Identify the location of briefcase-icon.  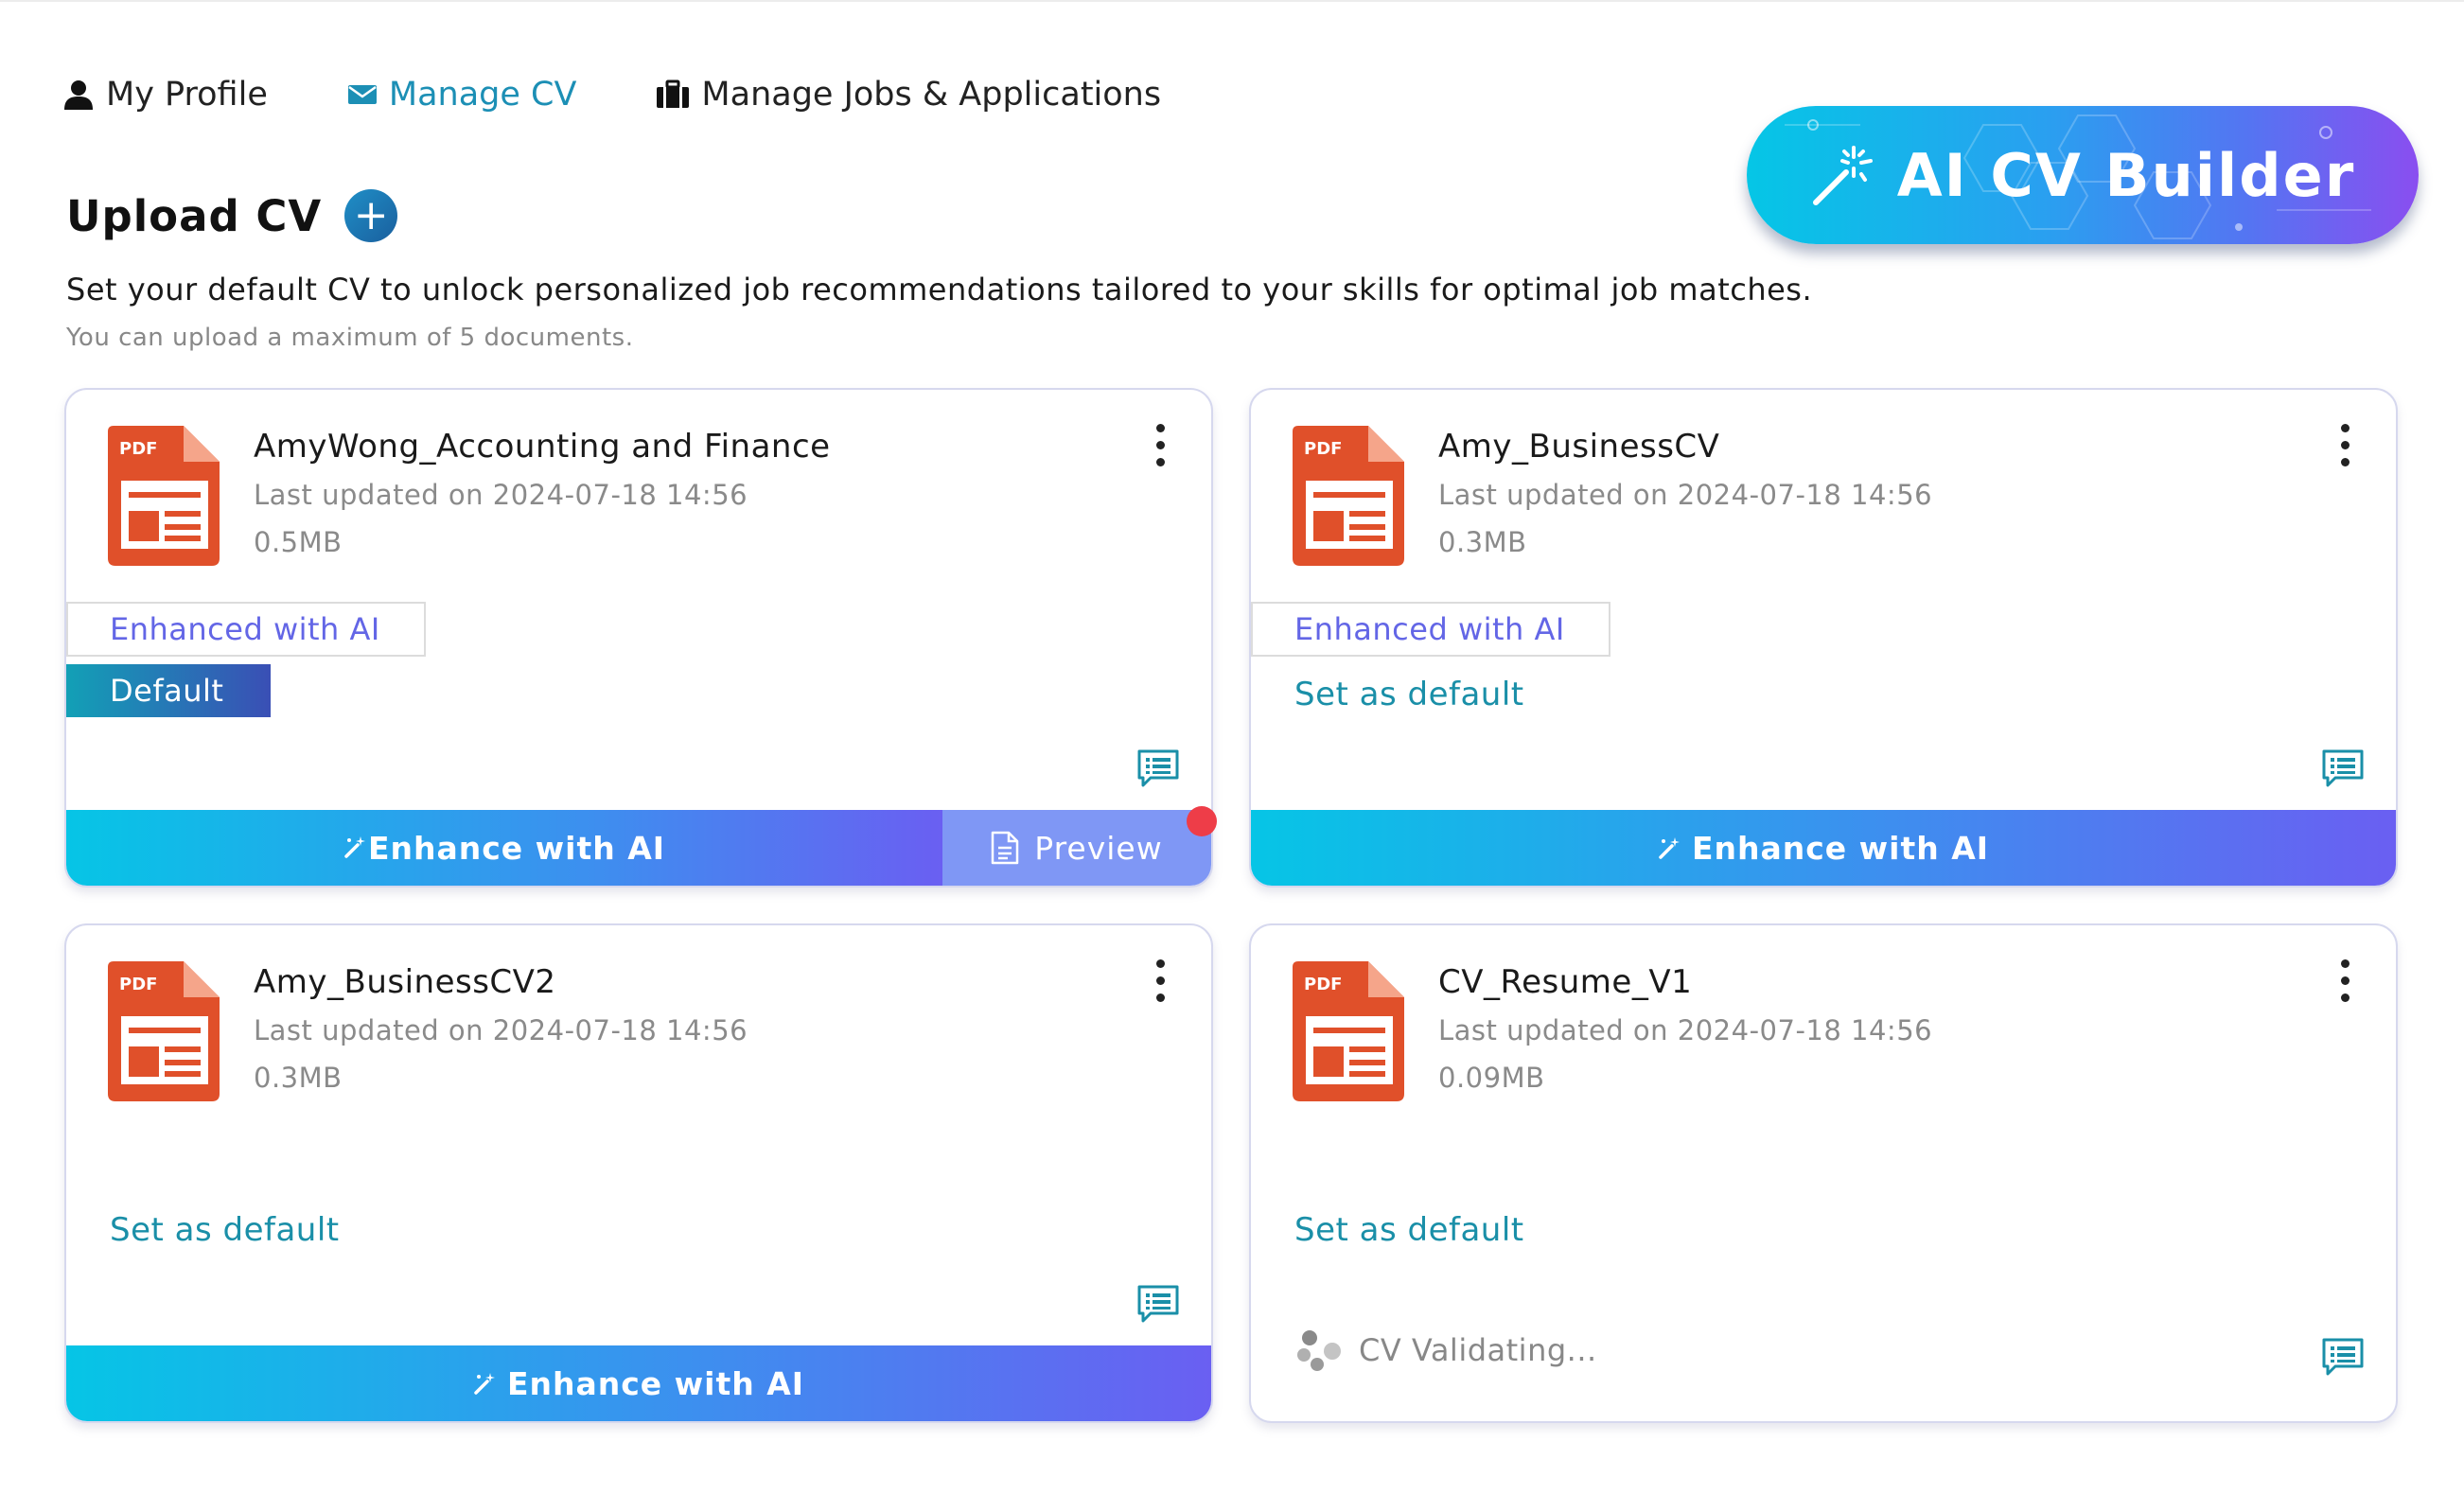
(673, 95).